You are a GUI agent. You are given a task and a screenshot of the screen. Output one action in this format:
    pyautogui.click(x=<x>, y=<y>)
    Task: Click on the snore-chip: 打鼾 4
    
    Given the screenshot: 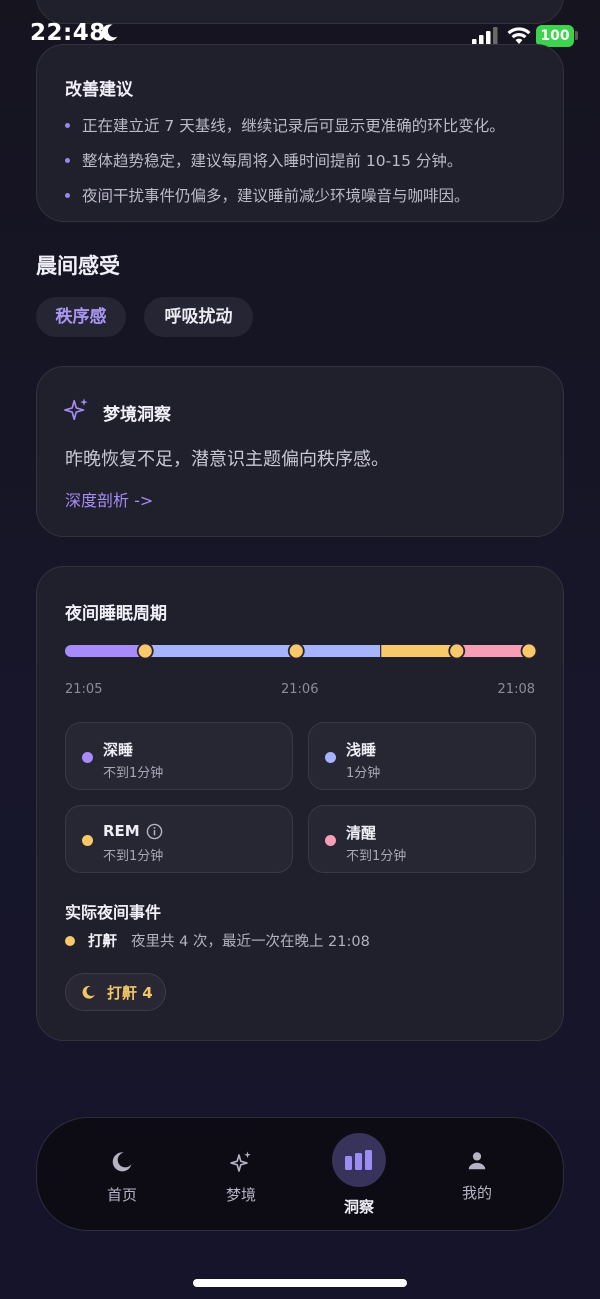 What is the action you would take?
    pyautogui.click(x=115, y=992)
    